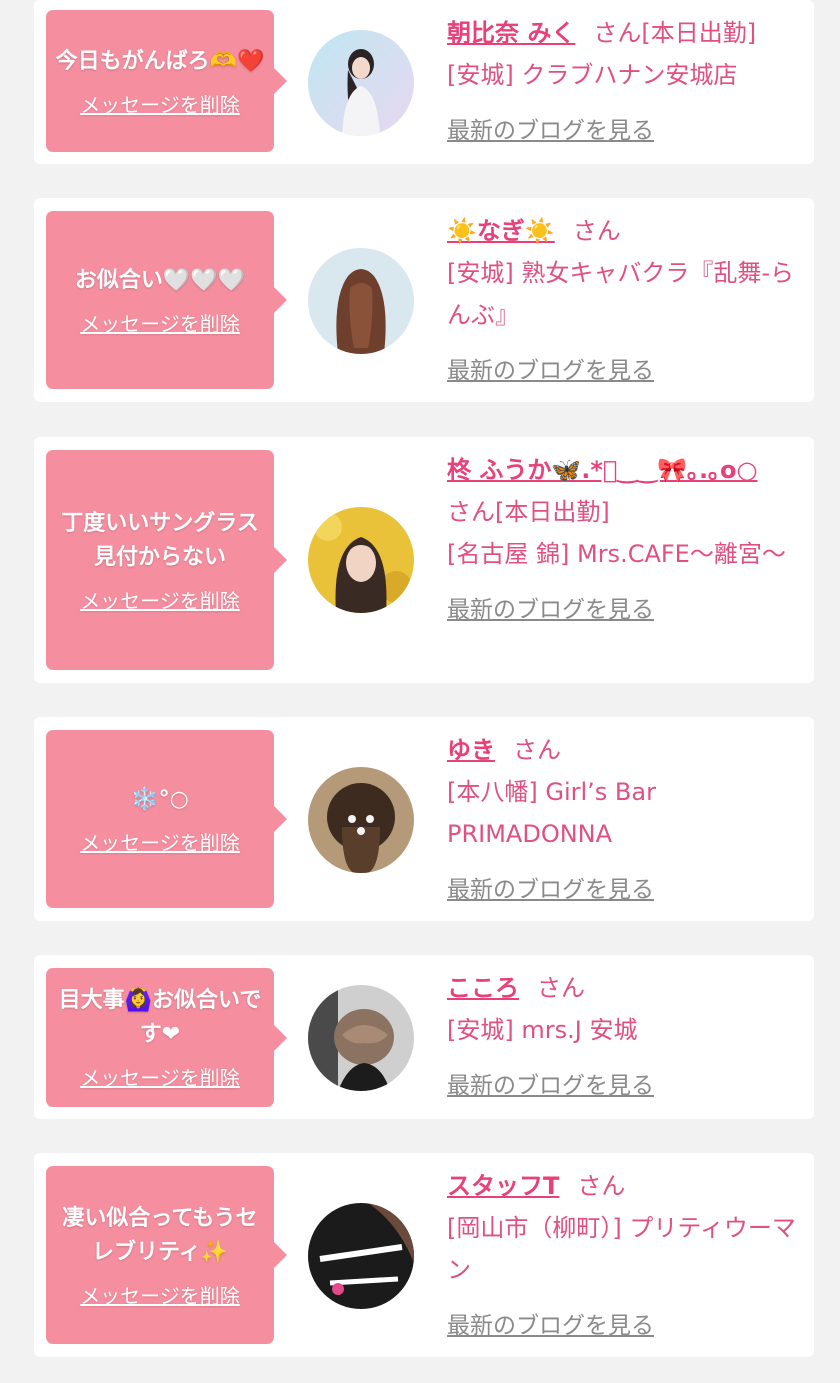  I want to click on message-text: 目大事🙆‍♀️お似合いです❤︎, so click(160, 1017).